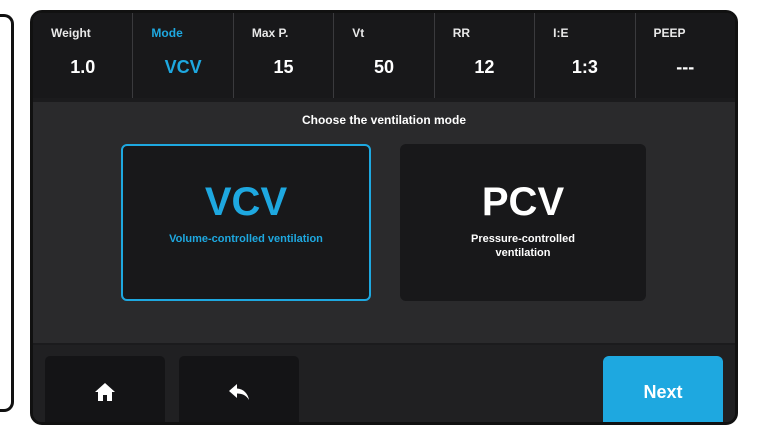  I want to click on back-arrow-icon, so click(239, 392).